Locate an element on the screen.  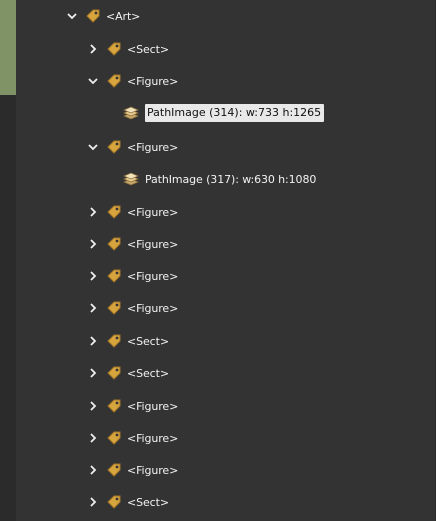
tree-label: <Art> is located at coordinates (123, 16).